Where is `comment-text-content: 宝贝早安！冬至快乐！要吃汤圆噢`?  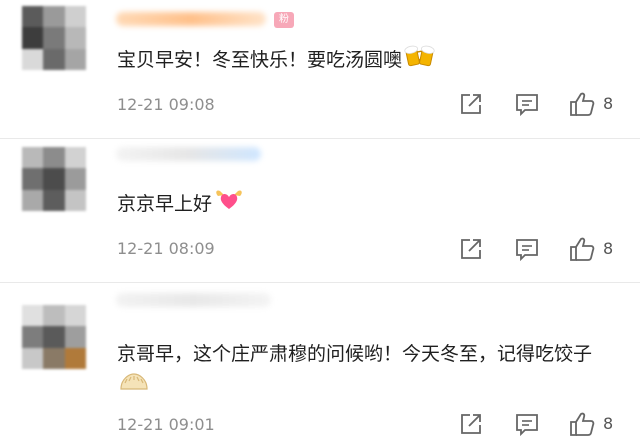
comment-text-content: 宝贝早安！冬至快乐！要吃汤圆噢 is located at coordinates (260, 60).